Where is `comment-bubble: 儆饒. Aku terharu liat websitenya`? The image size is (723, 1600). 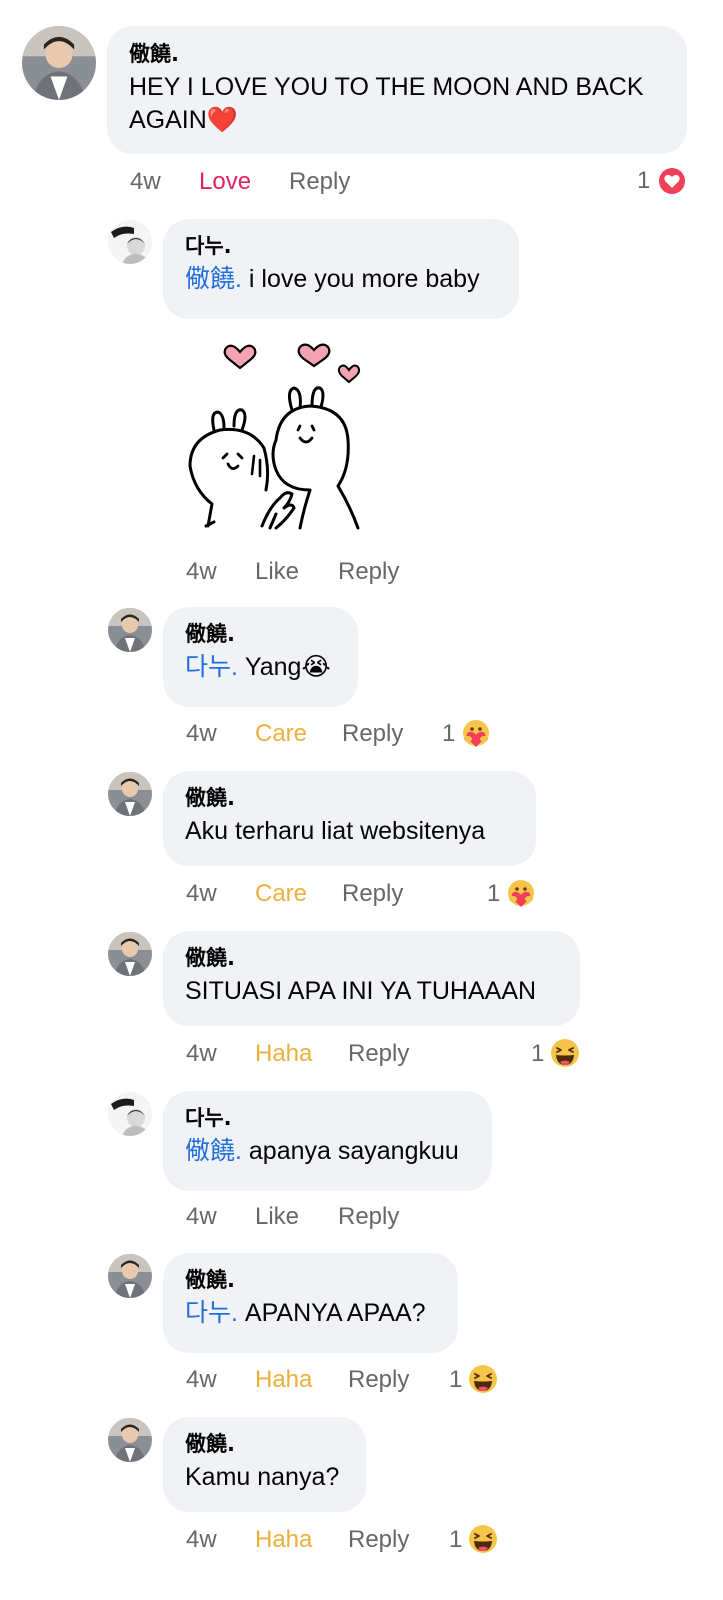
comment-bubble: 儆饒. Aku terharu liat websitenya is located at coordinates (349, 818).